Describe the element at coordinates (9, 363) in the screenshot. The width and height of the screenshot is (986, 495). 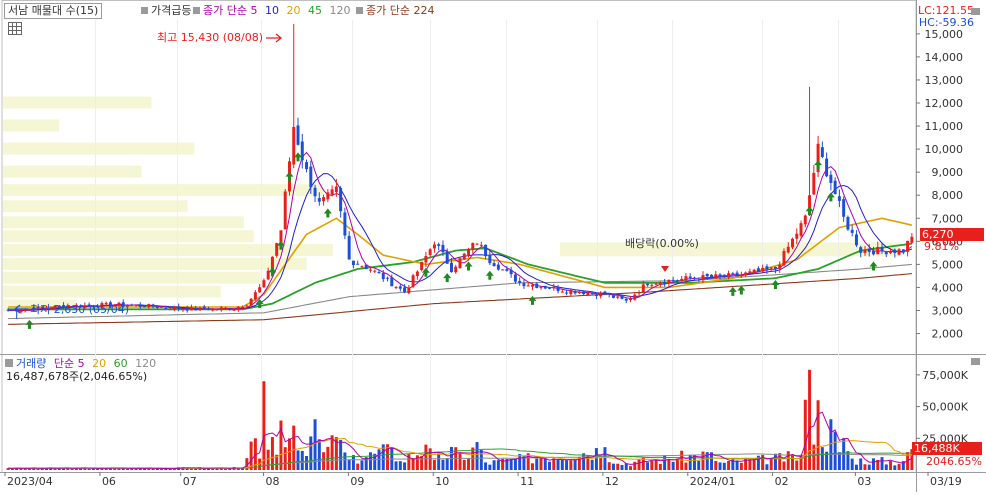
I see `volume-pane-icon` at that location.